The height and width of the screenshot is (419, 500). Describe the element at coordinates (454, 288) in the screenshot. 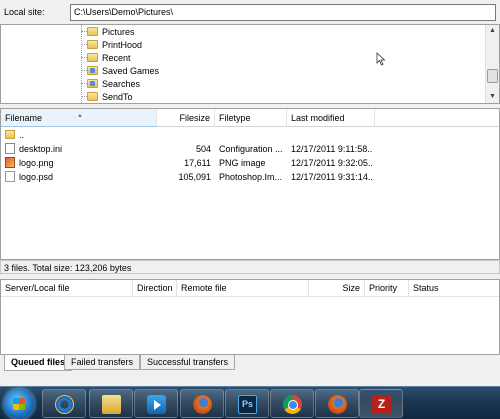

I see `column-status: Status` at that location.